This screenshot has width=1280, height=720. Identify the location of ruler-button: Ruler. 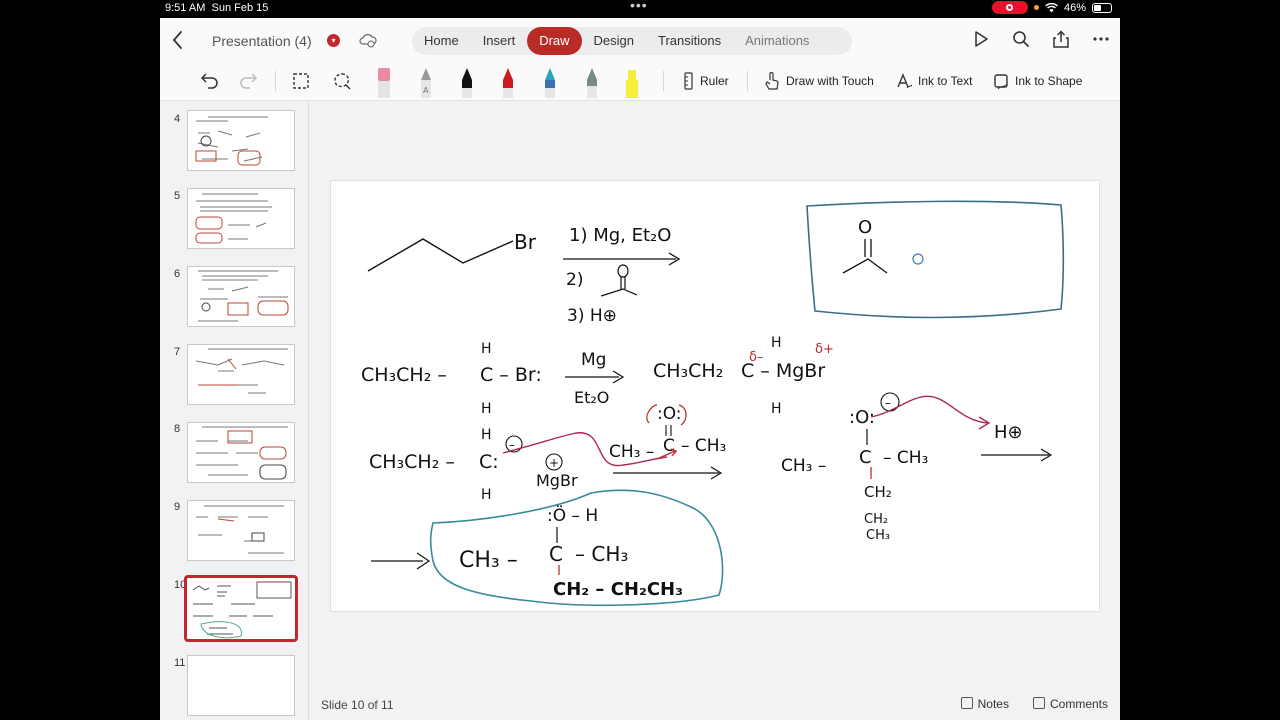
(705, 81).